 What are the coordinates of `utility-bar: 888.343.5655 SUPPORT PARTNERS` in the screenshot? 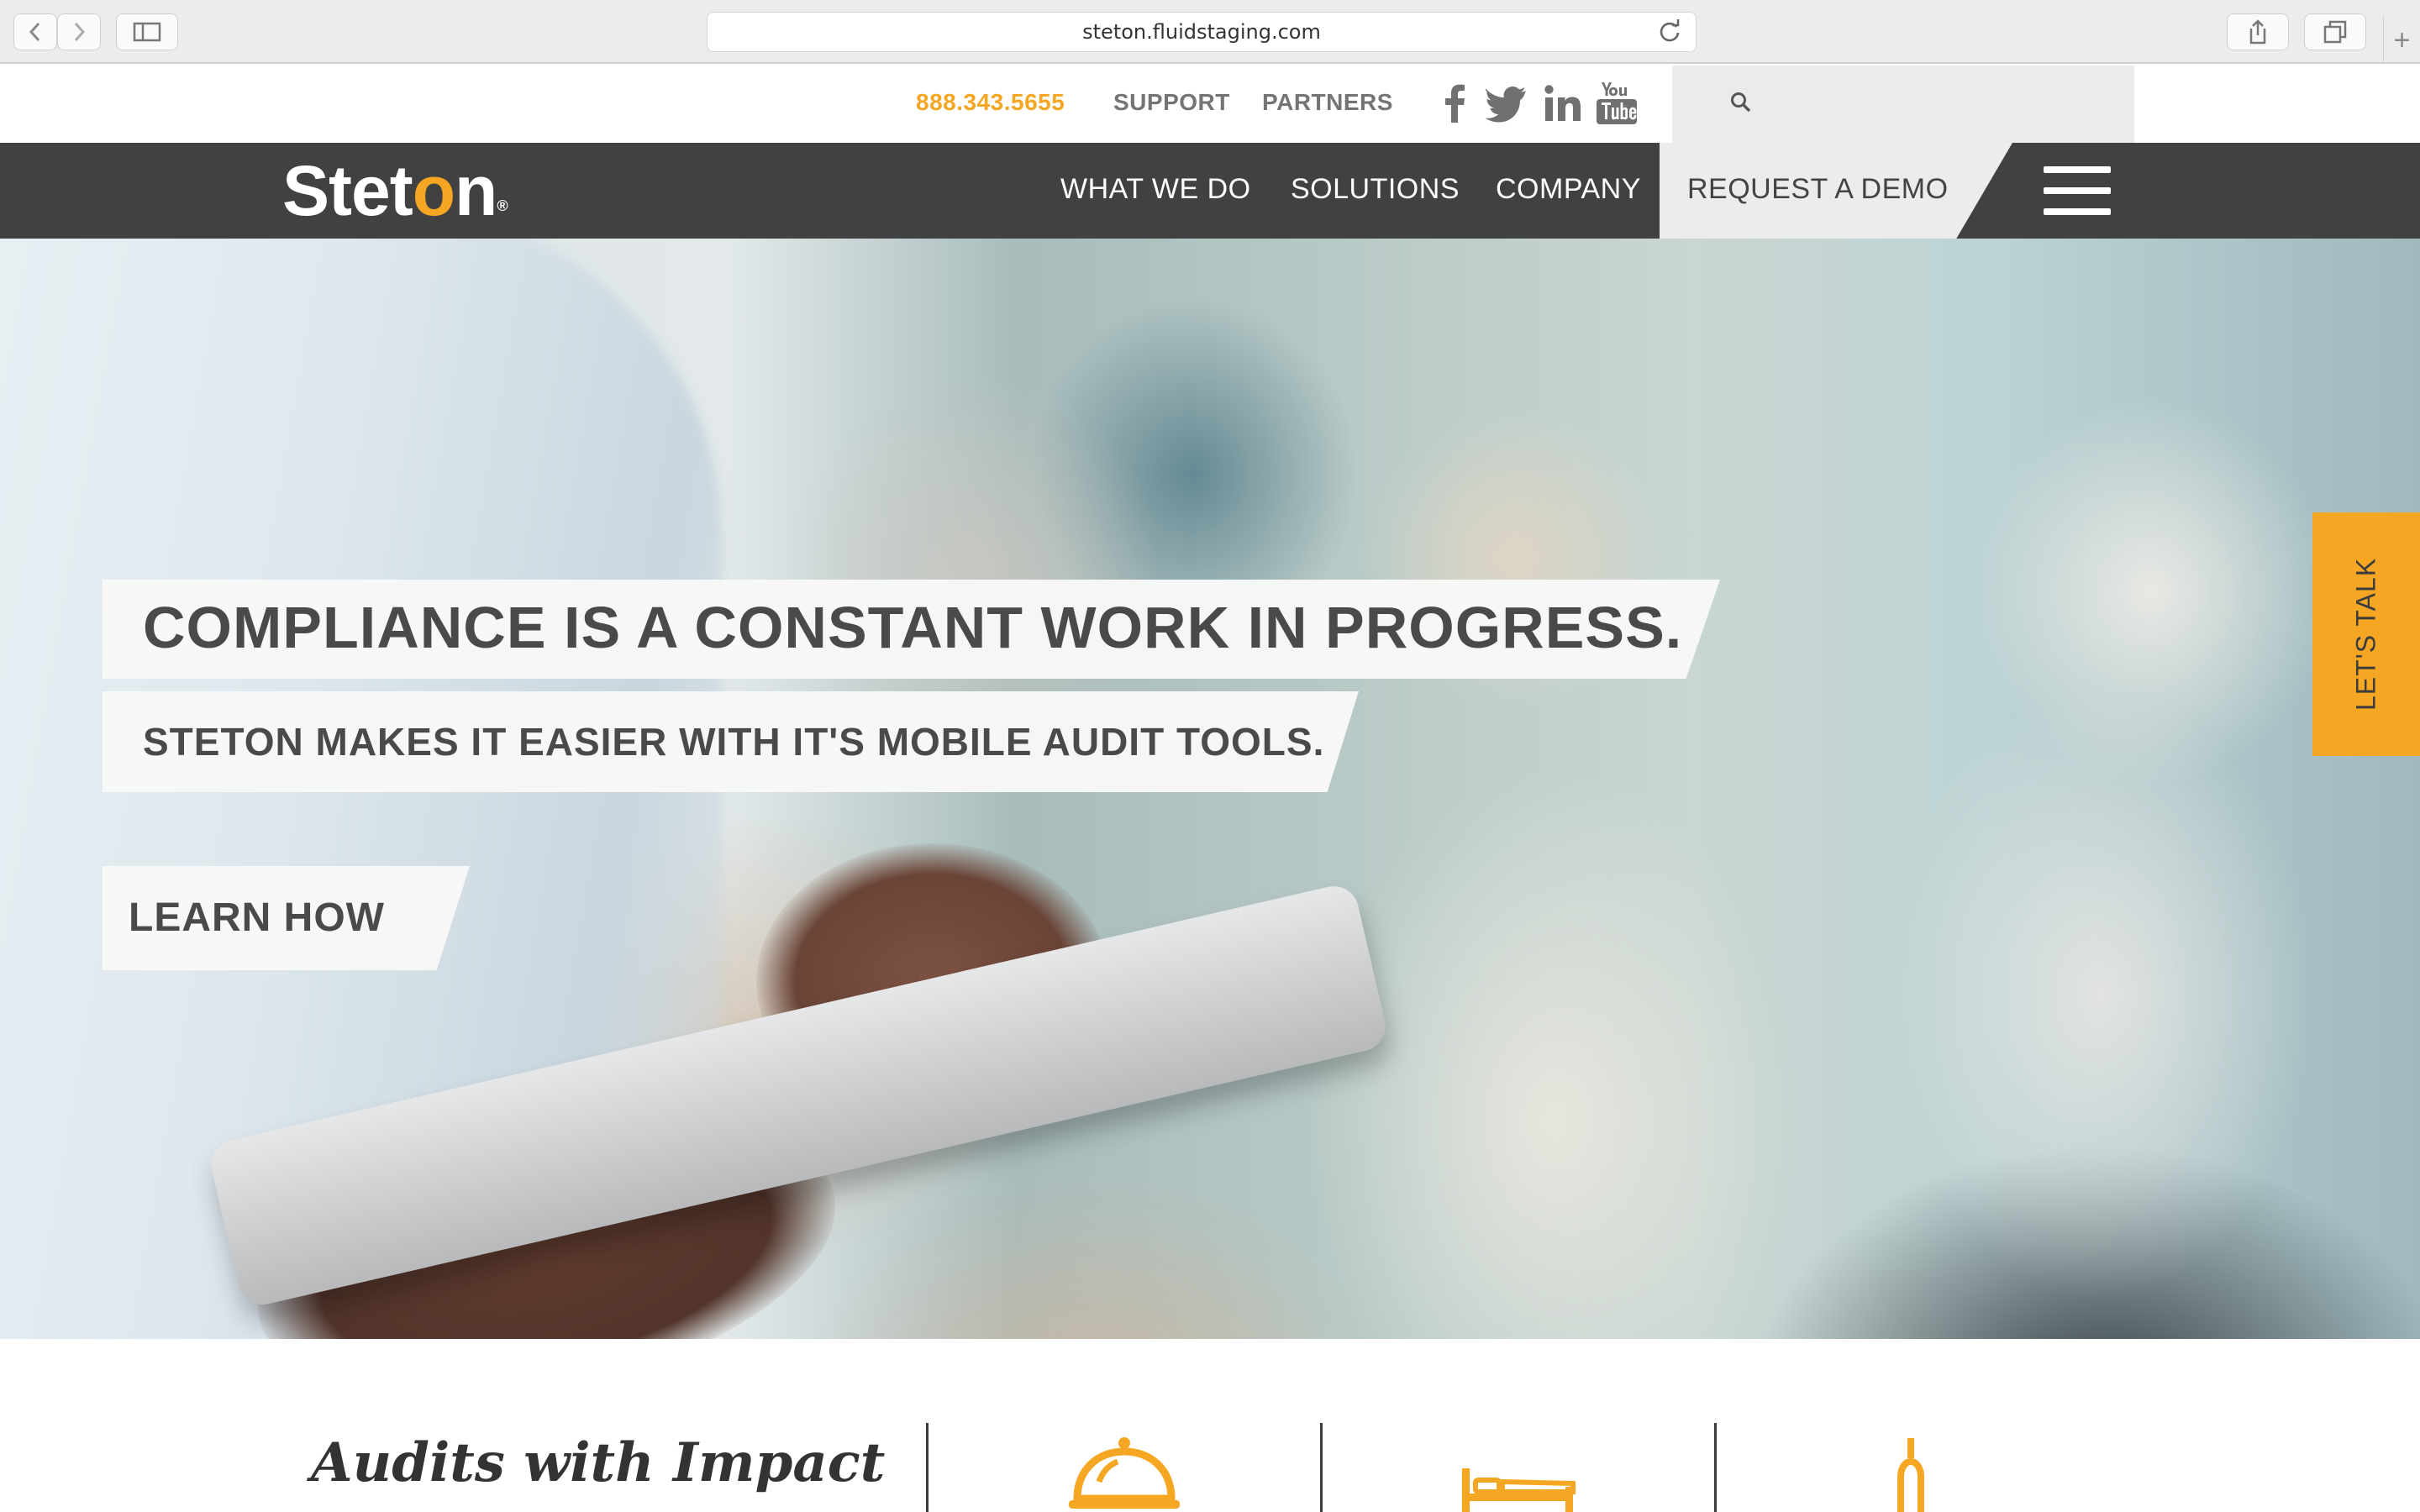 It's located at (1210, 104).